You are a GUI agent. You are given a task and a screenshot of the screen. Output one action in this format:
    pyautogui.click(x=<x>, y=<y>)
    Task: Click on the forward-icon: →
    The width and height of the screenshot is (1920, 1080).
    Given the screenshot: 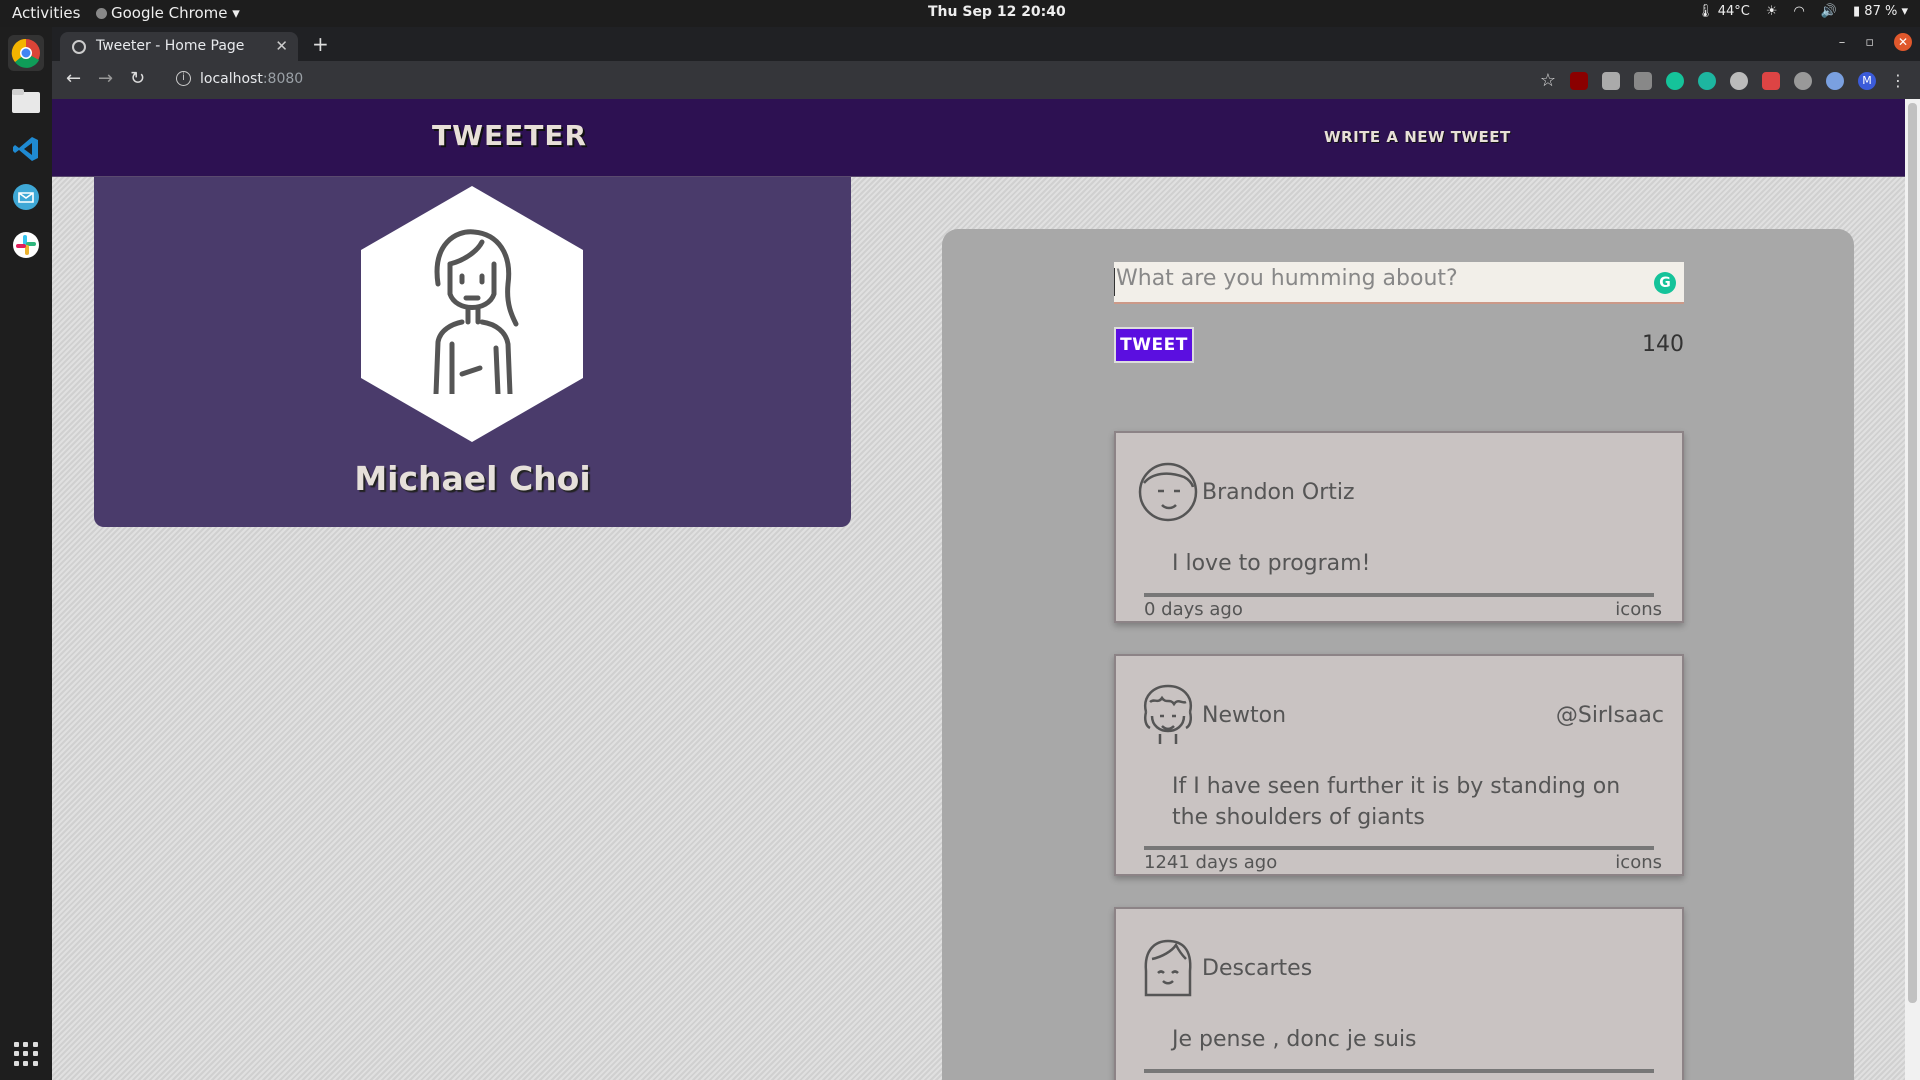 What is the action you would take?
    pyautogui.click(x=105, y=78)
    